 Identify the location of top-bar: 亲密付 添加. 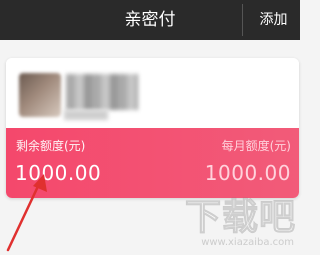
(150, 20).